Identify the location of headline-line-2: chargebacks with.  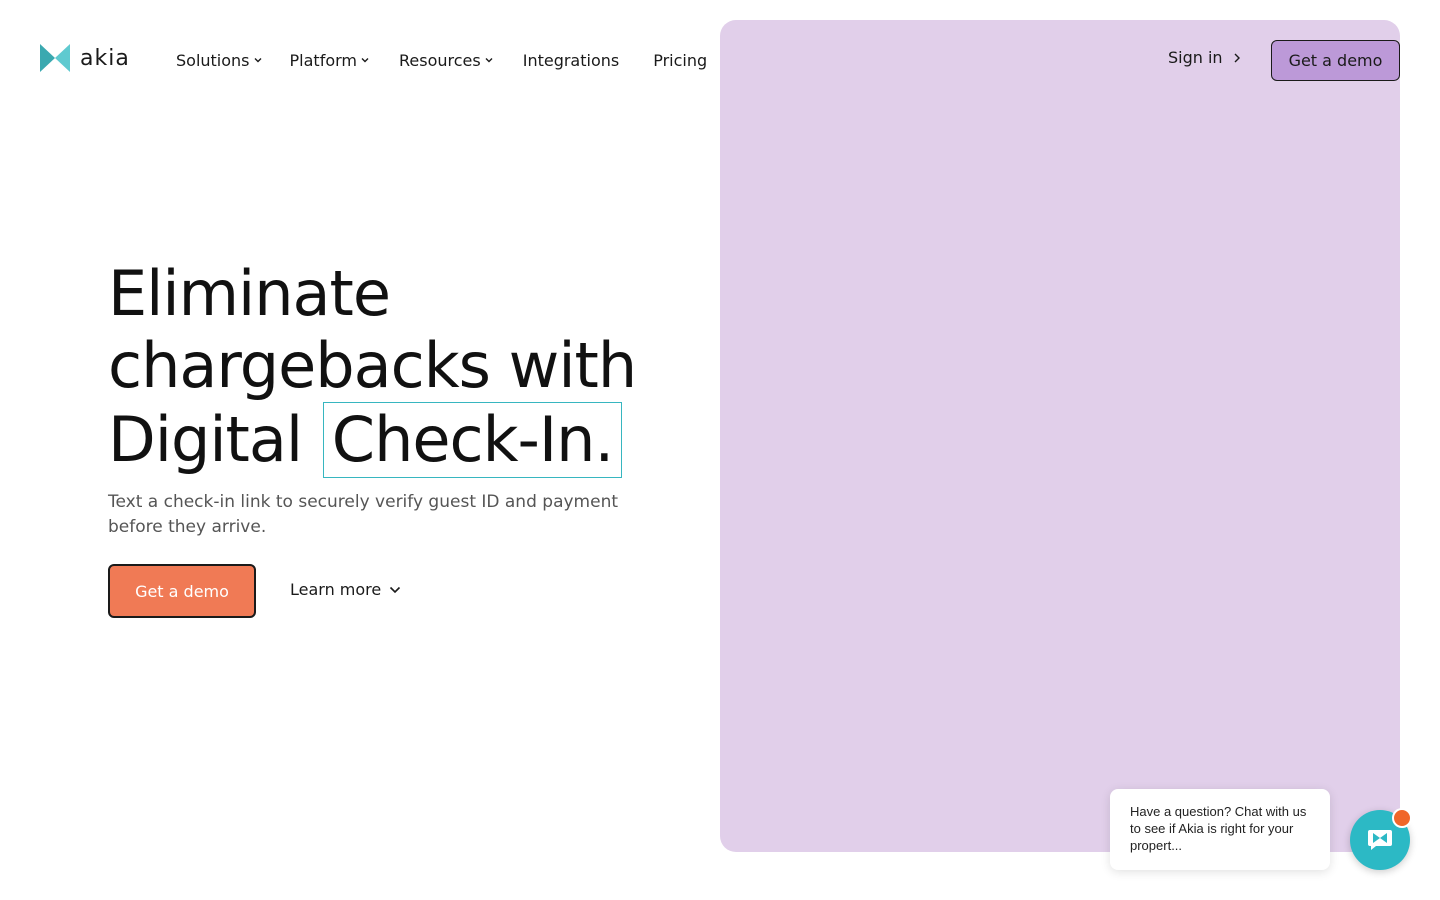
(372, 365).